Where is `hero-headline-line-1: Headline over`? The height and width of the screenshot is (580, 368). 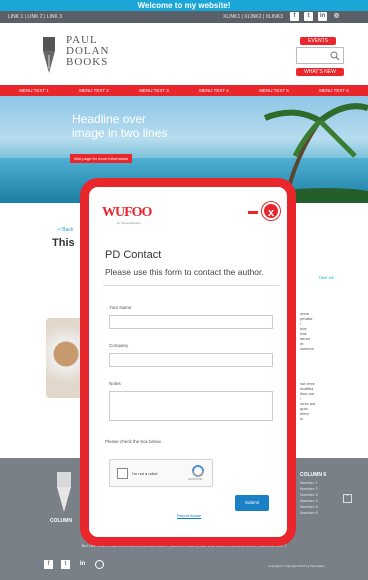
hero-headline-line-1: Headline over is located at coordinates (109, 119).